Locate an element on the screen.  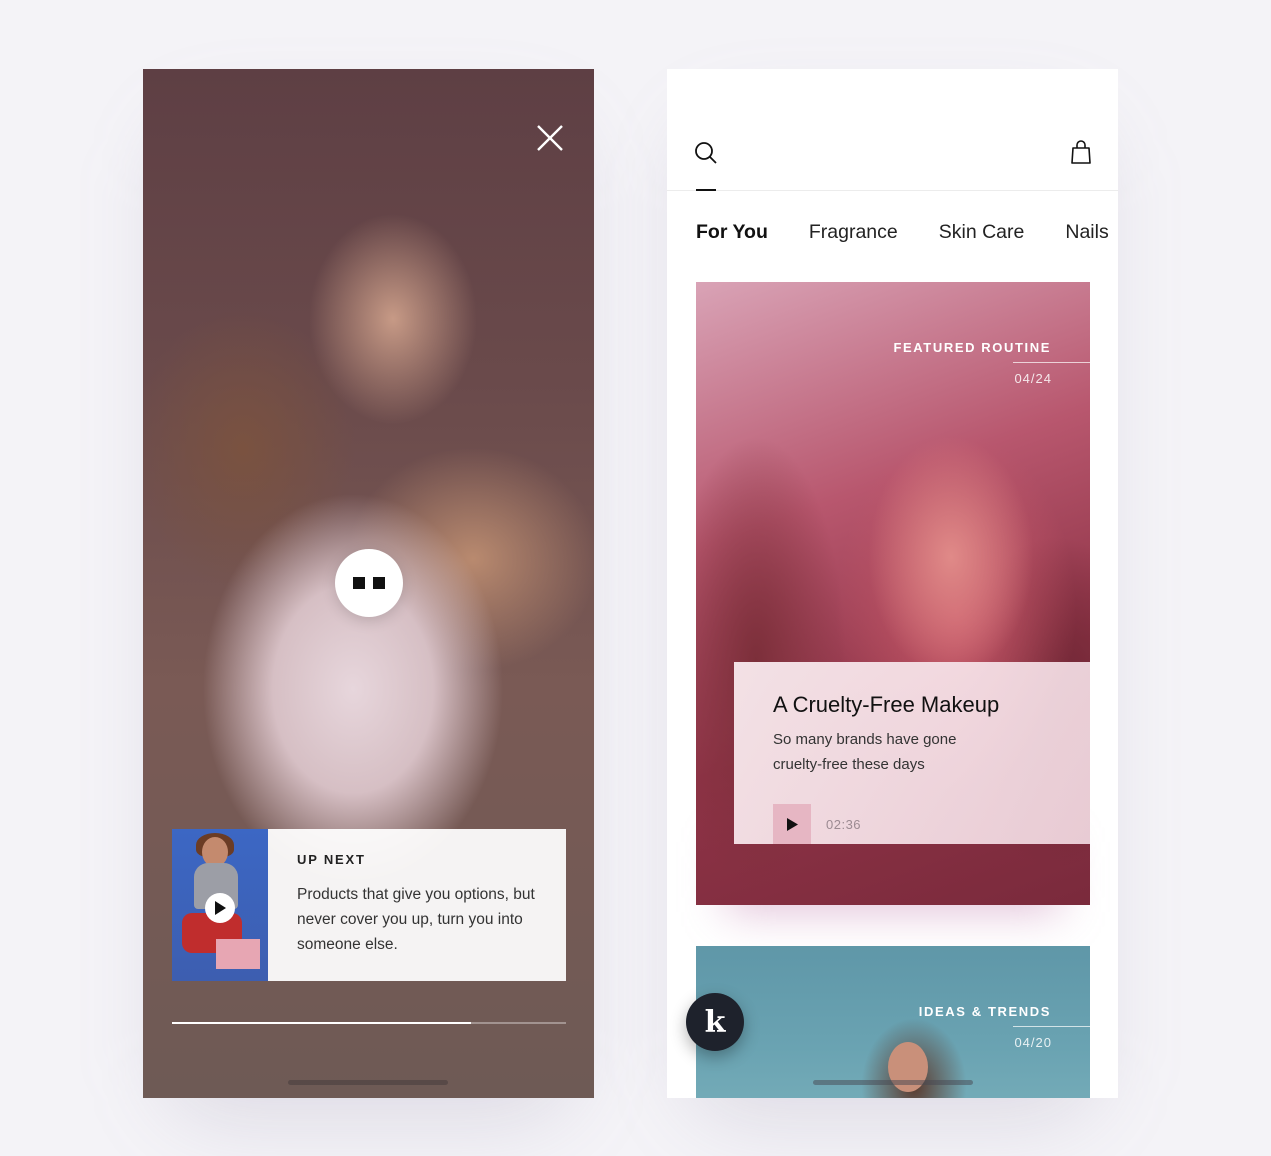
featured-play-button is located at coordinates (792, 824).